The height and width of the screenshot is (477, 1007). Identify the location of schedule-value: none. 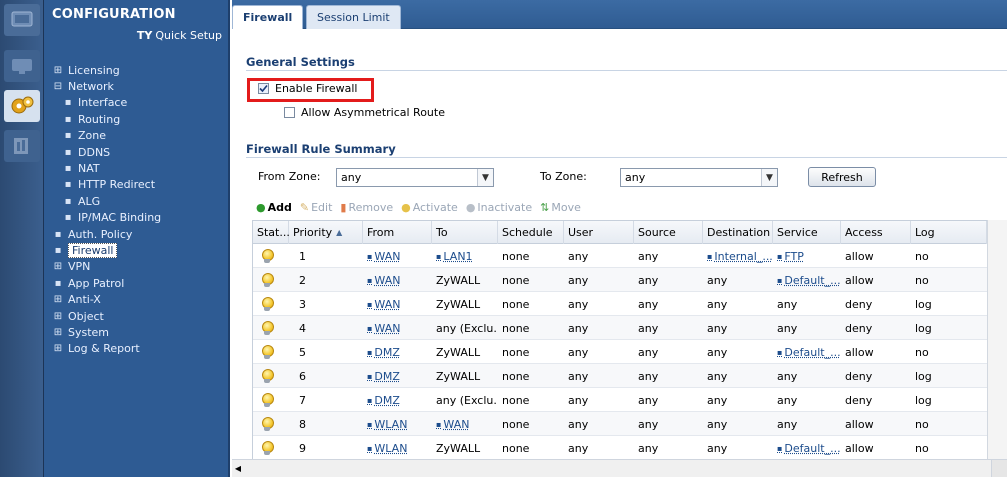
(516, 400).